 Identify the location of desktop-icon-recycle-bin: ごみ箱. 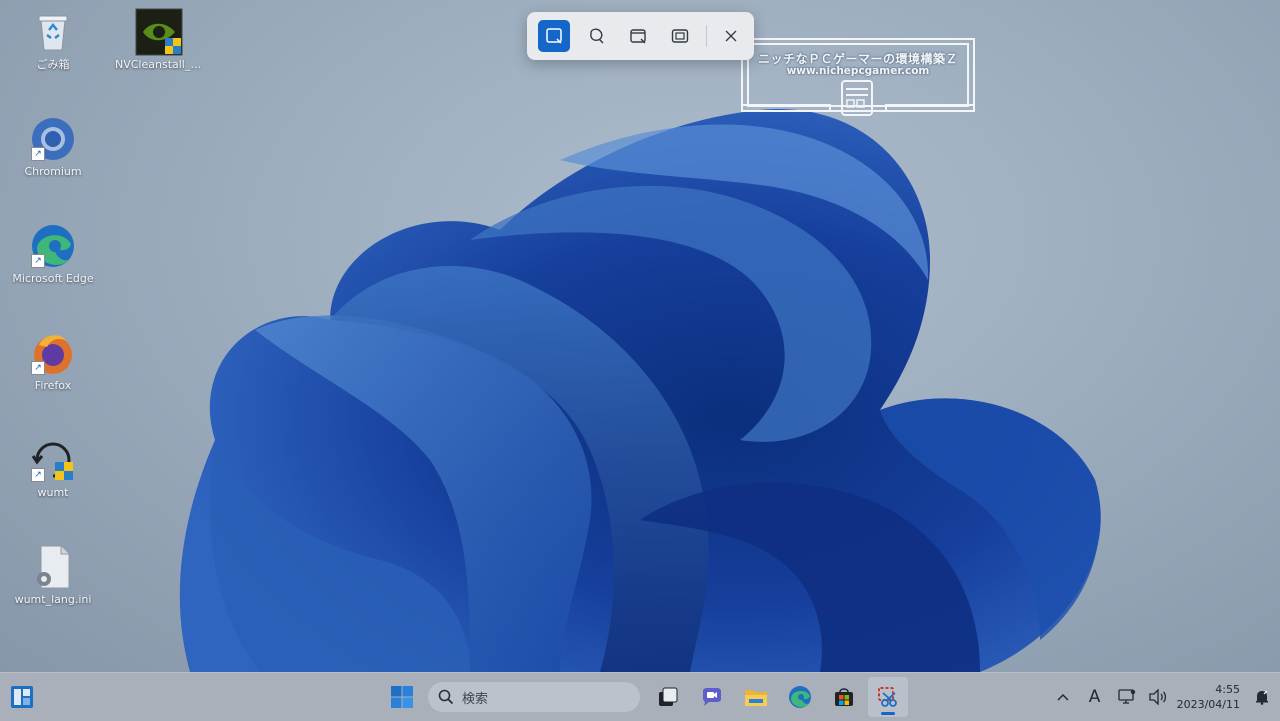
(53, 40).